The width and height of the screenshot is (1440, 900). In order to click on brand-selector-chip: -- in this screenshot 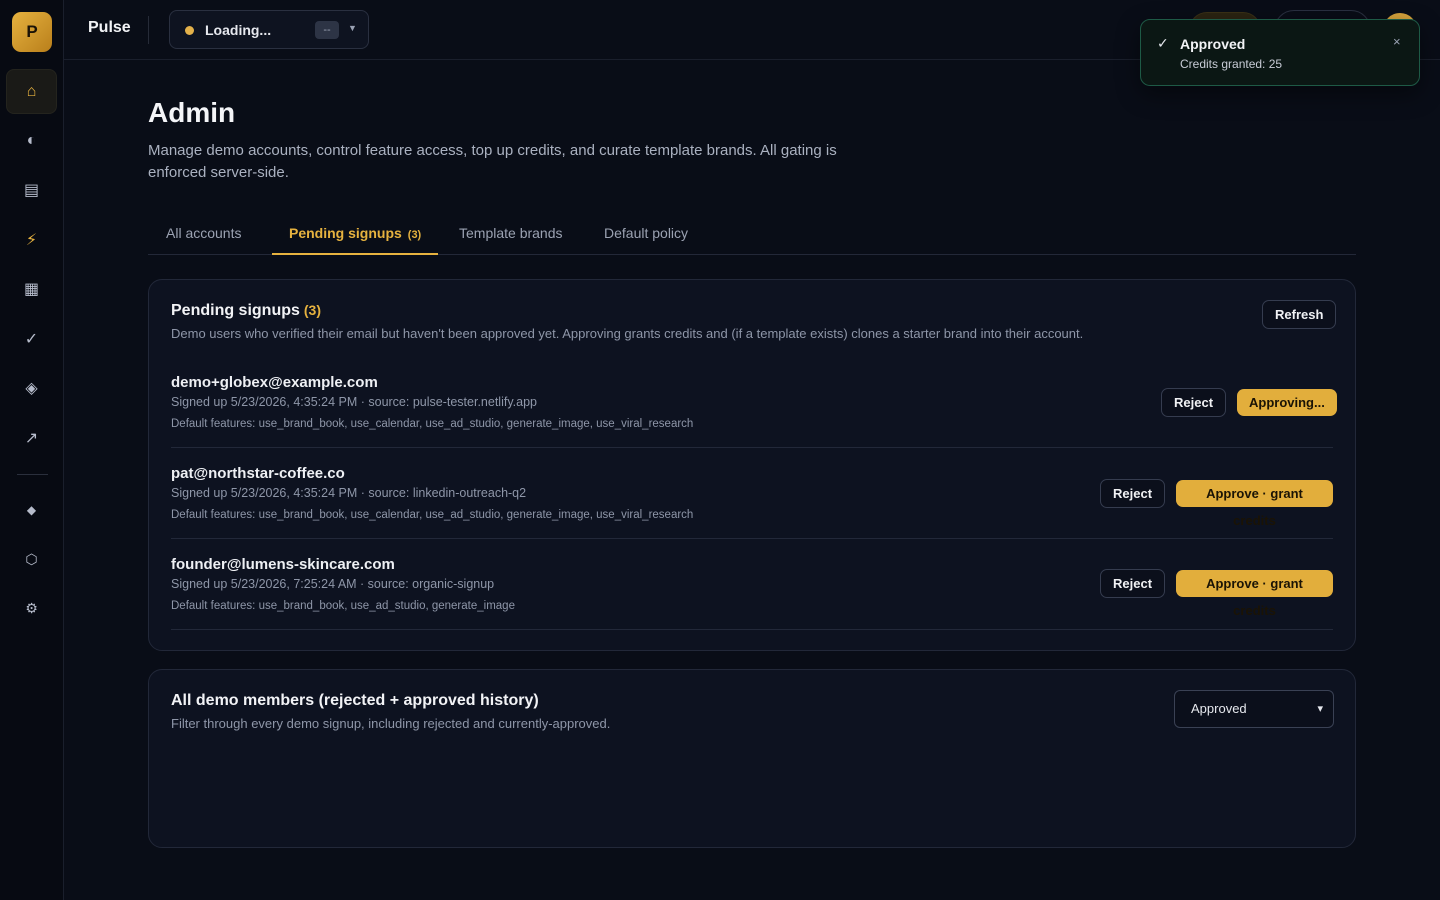, I will do `click(327, 30)`.